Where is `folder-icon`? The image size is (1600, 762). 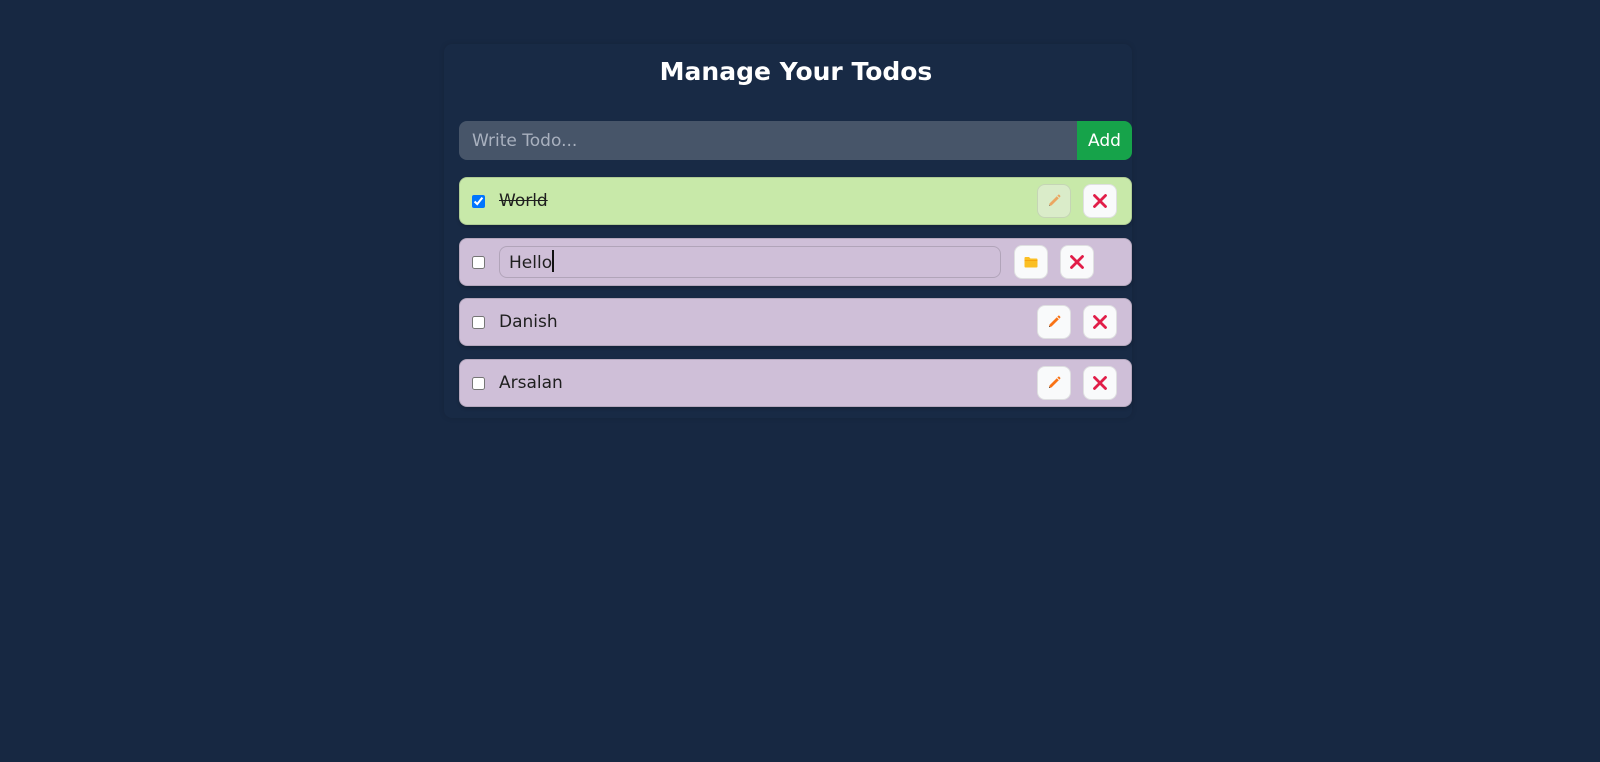 folder-icon is located at coordinates (1031, 262).